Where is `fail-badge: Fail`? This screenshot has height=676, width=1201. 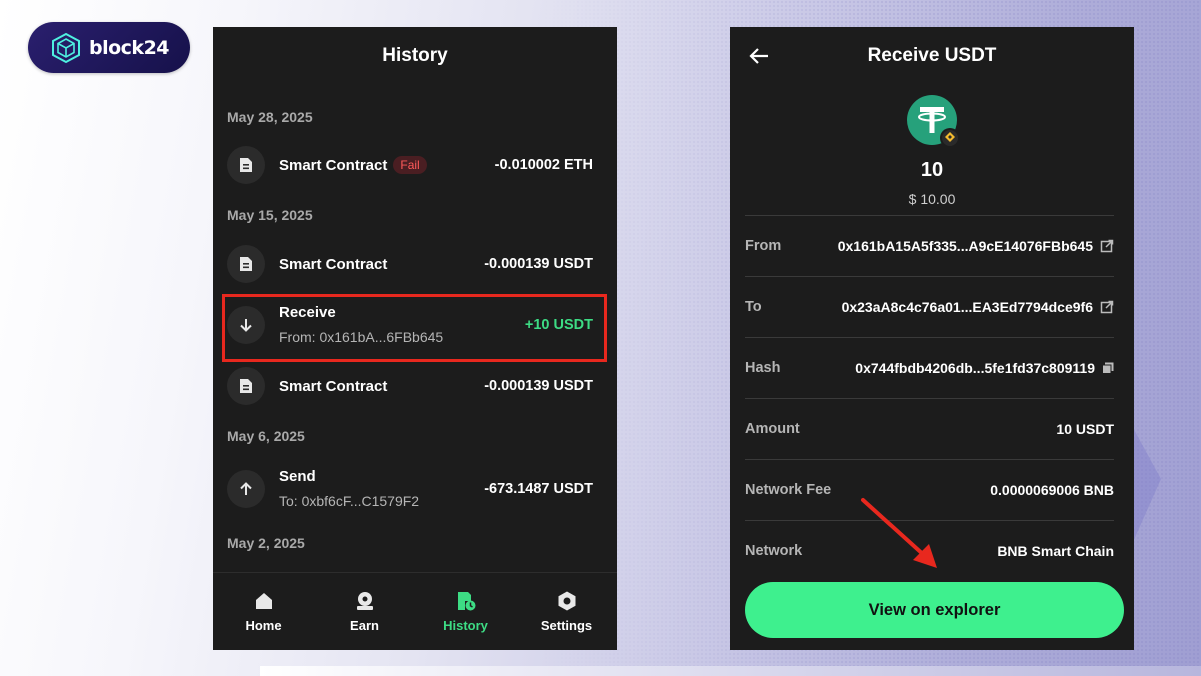 fail-badge: Fail is located at coordinates (410, 165).